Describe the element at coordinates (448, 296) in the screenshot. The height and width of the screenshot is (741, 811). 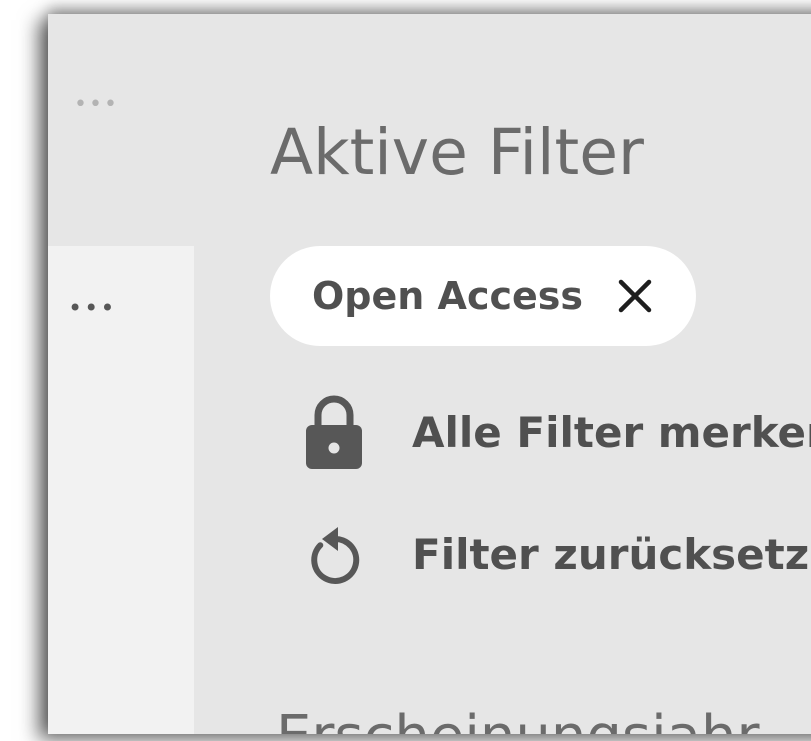
I see `filter-chip-label: Open Access` at that location.